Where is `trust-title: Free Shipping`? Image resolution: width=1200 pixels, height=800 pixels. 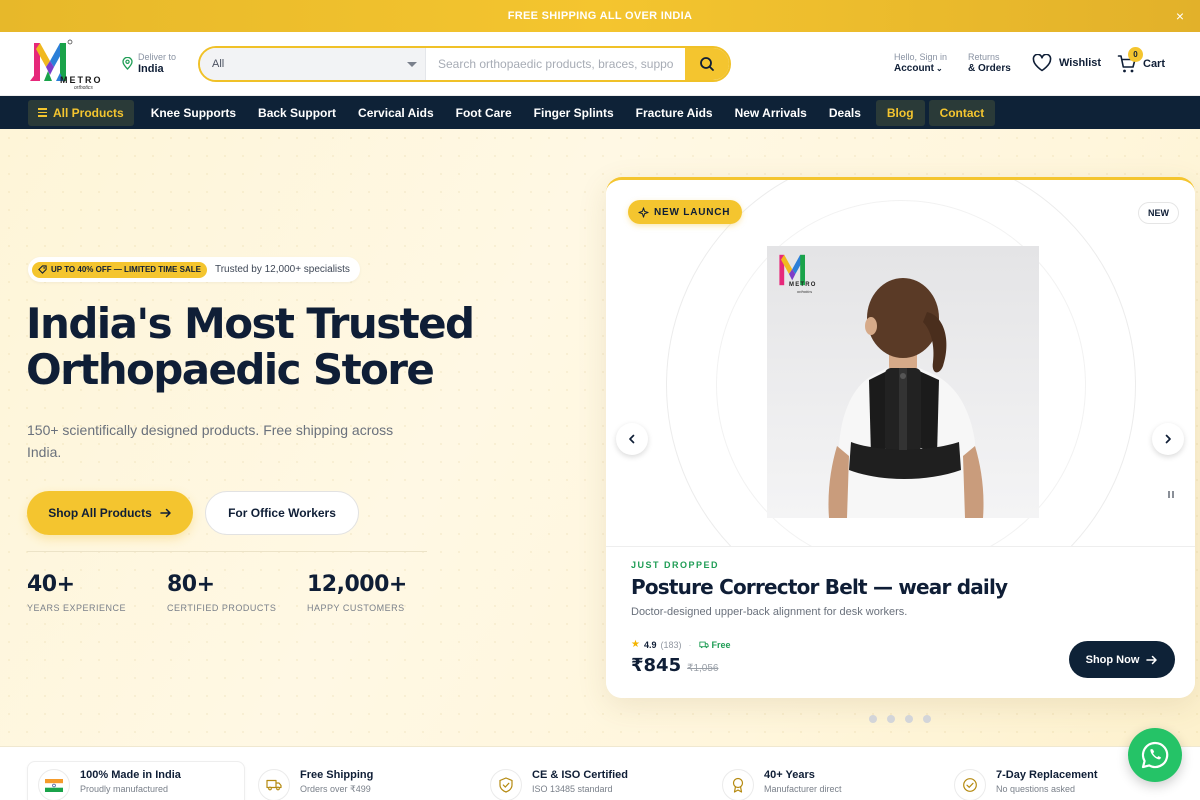
trust-title: Free Shipping is located at coordinates (337, 775).